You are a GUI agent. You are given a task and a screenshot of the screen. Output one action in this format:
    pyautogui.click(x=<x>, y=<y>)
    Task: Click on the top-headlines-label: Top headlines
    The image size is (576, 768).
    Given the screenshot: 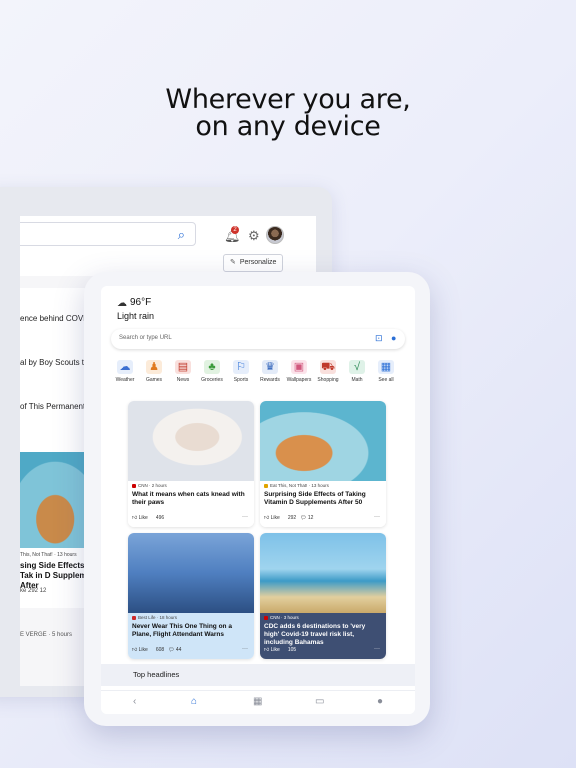 What is the action you would take?
    pyautogui.click(x=156, y=674)
    